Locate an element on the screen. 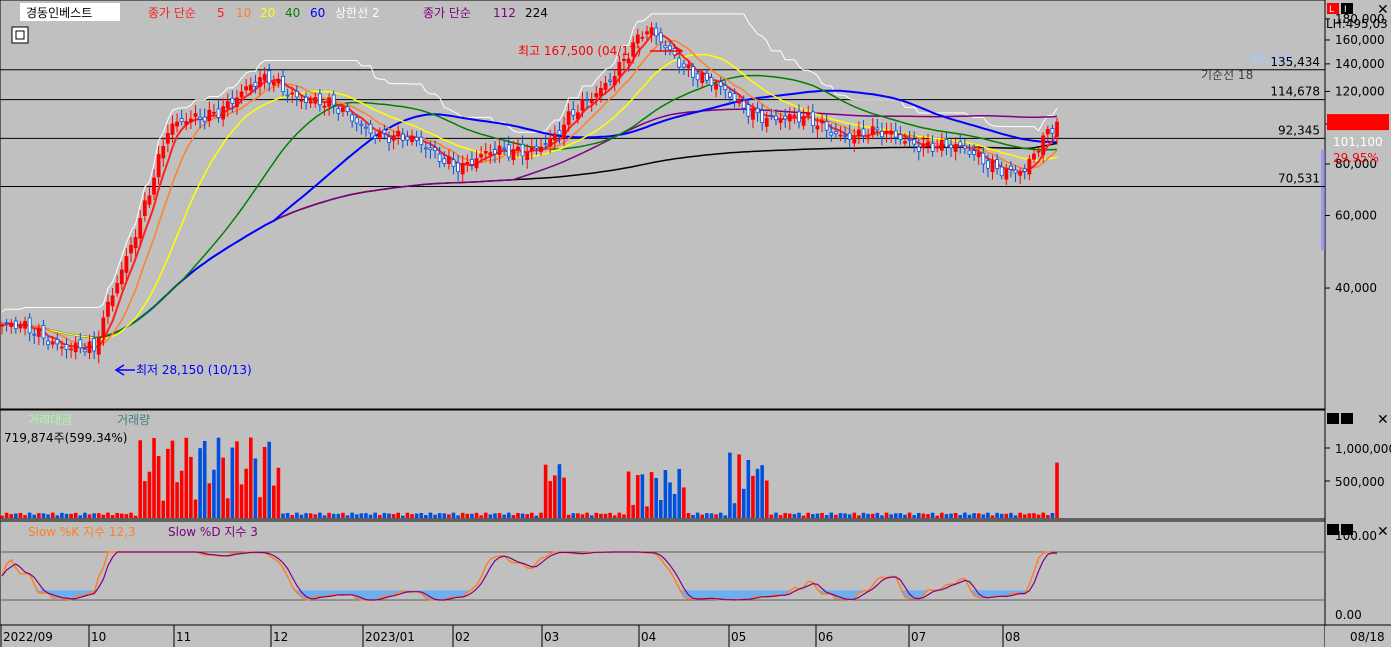 The image size is (1391, 647). lh-label: LH:495,03 is located at coordinates (1357, 24).